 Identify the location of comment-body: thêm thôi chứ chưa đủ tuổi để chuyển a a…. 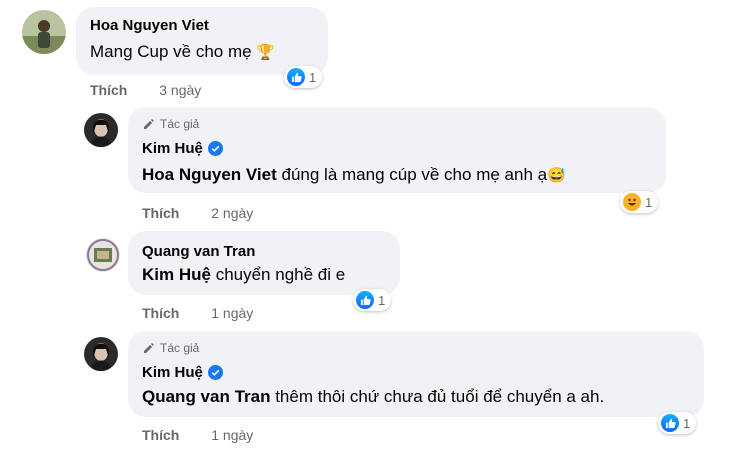
(437, 396).